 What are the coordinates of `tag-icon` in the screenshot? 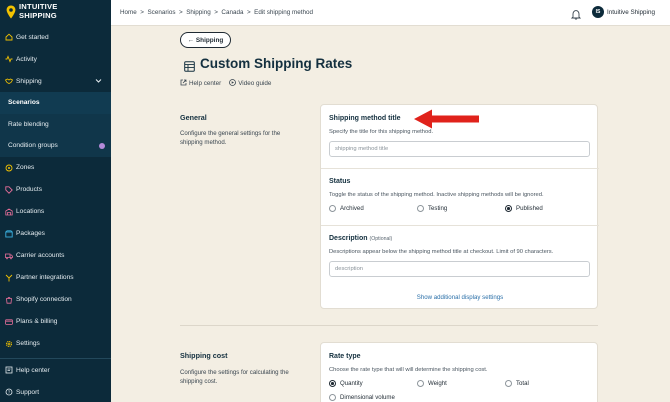 It's located at (9, 189).